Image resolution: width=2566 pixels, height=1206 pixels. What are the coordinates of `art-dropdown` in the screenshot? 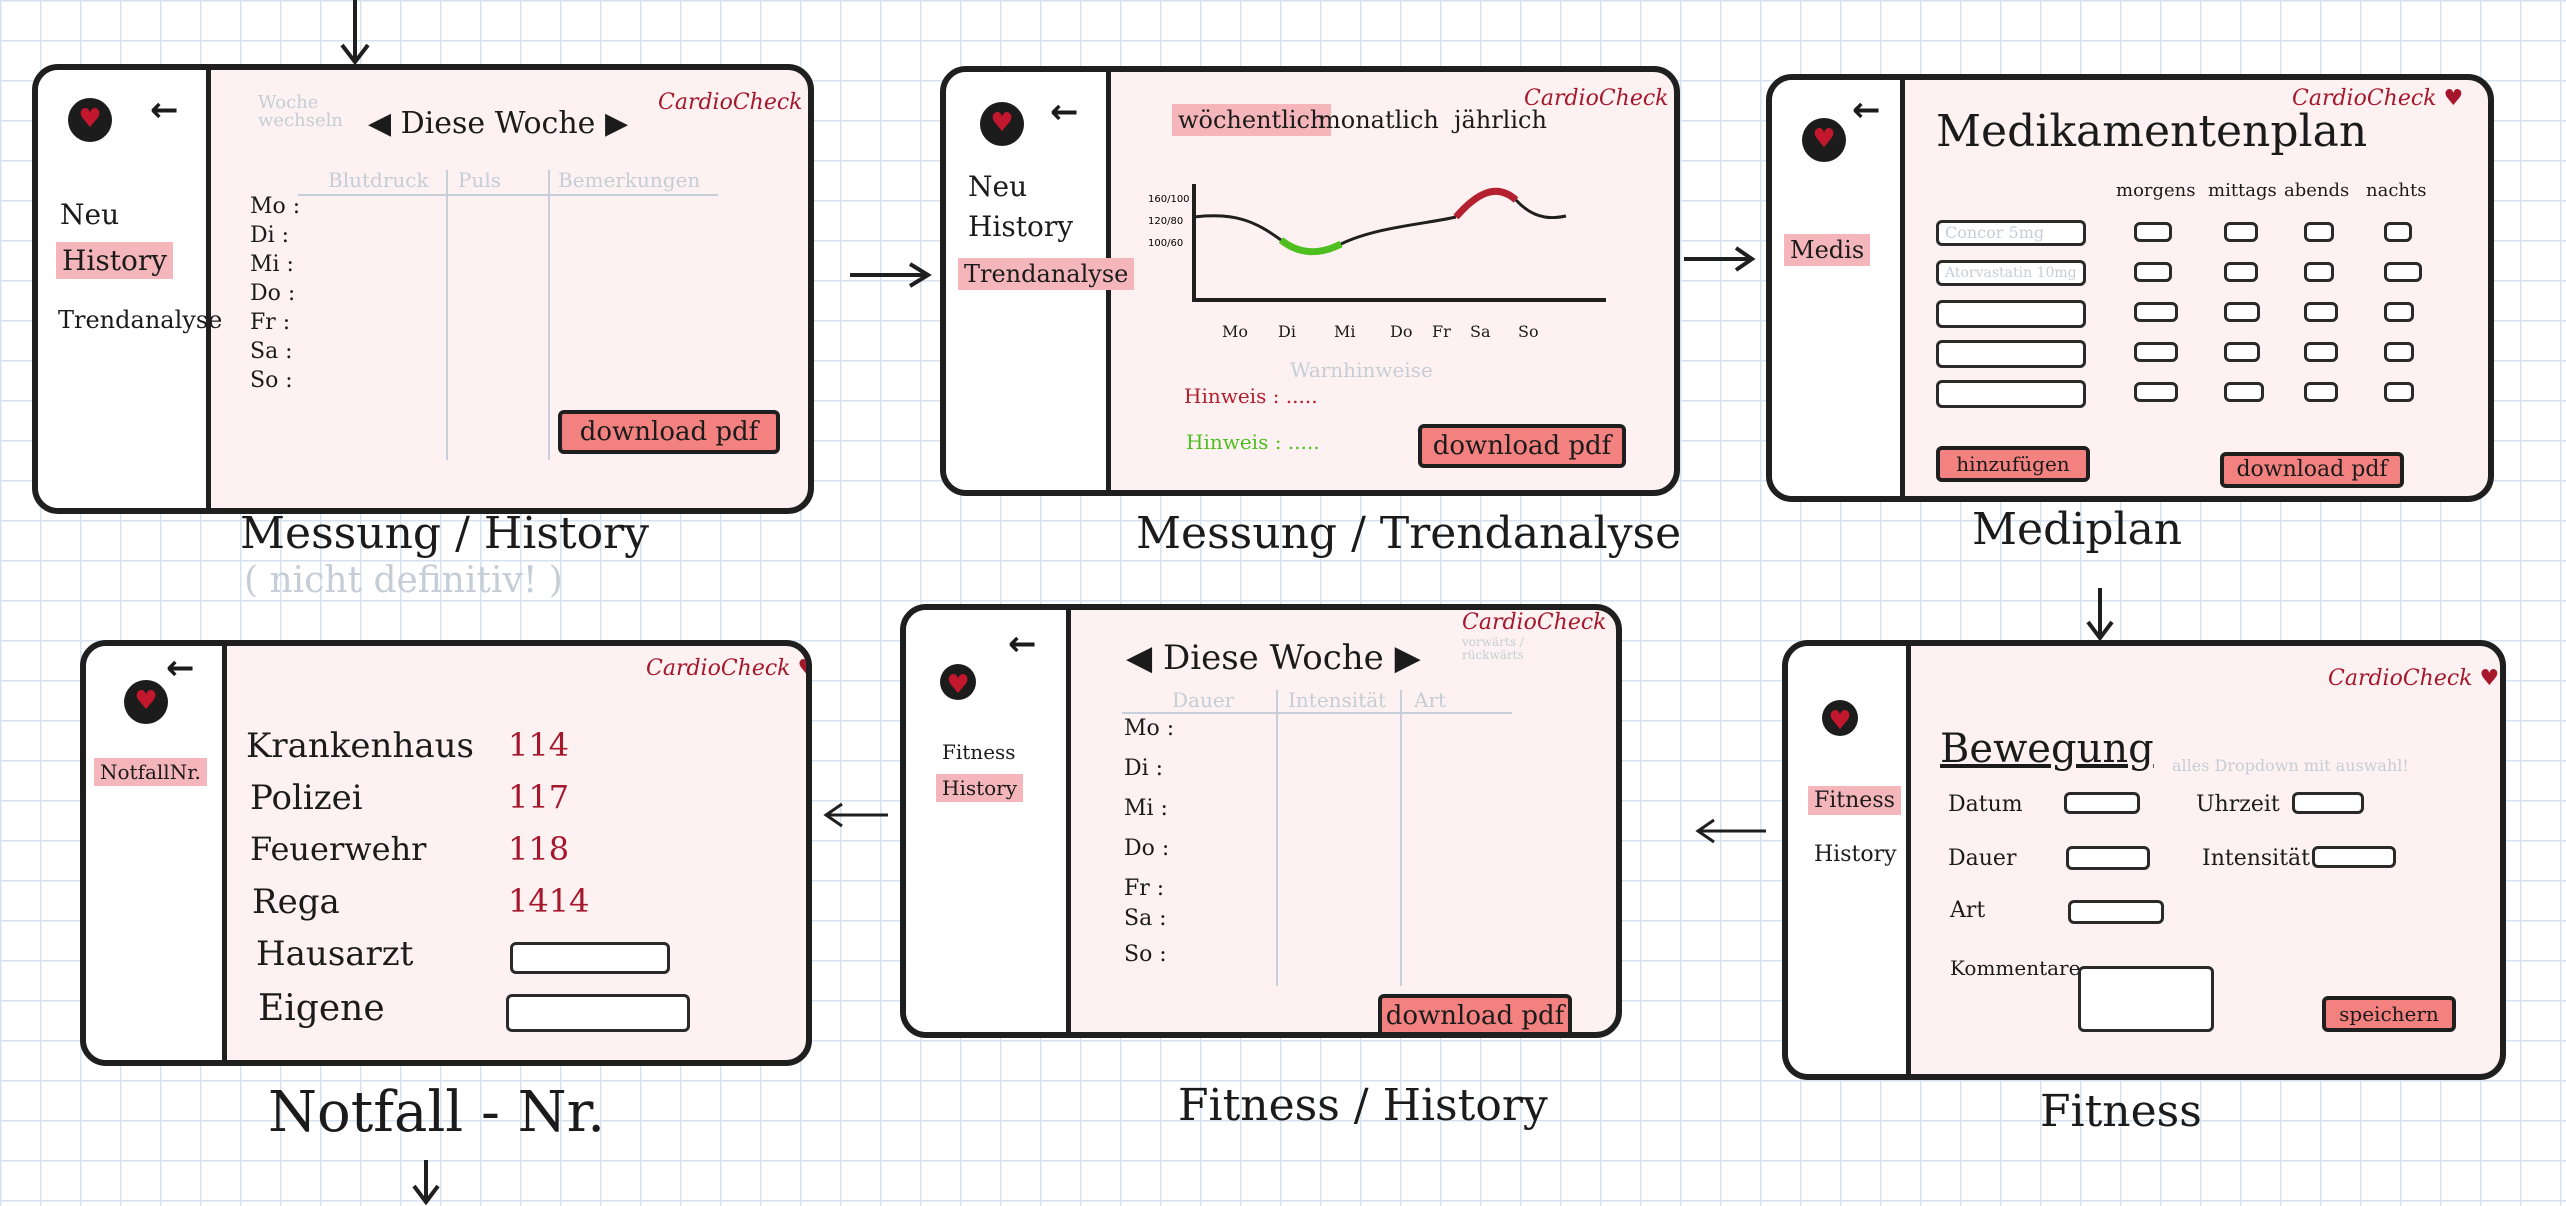 It's located at (2116, 912).